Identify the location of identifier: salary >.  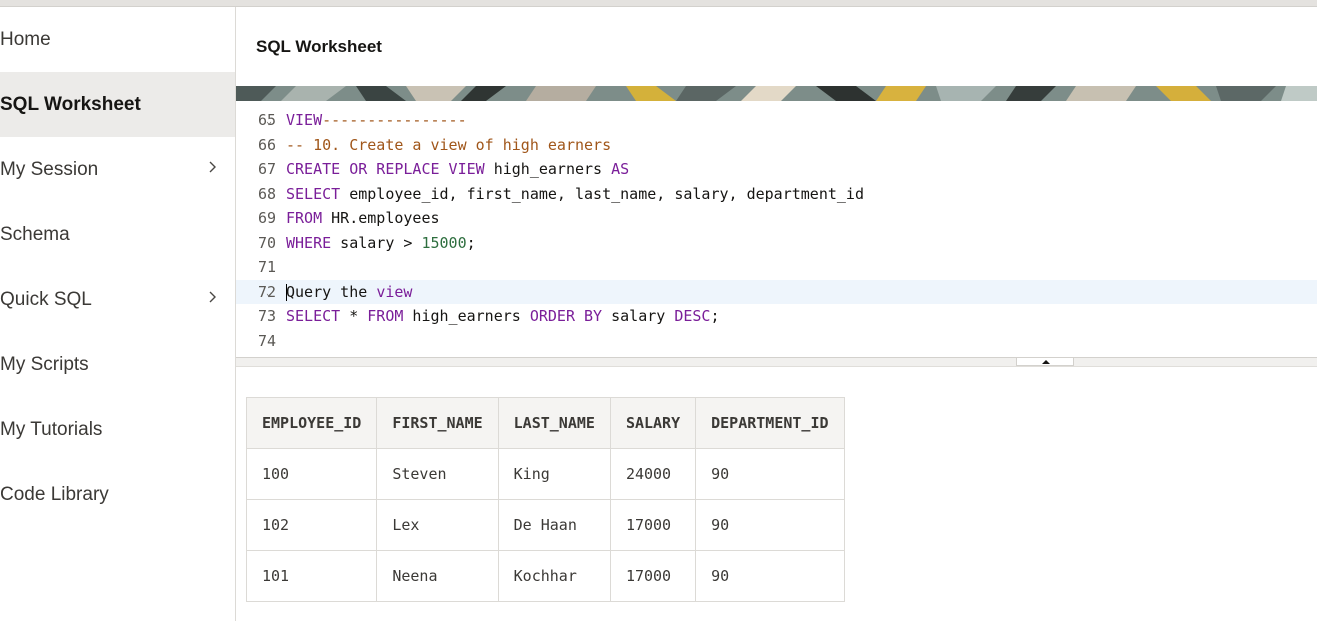
(376, 242).